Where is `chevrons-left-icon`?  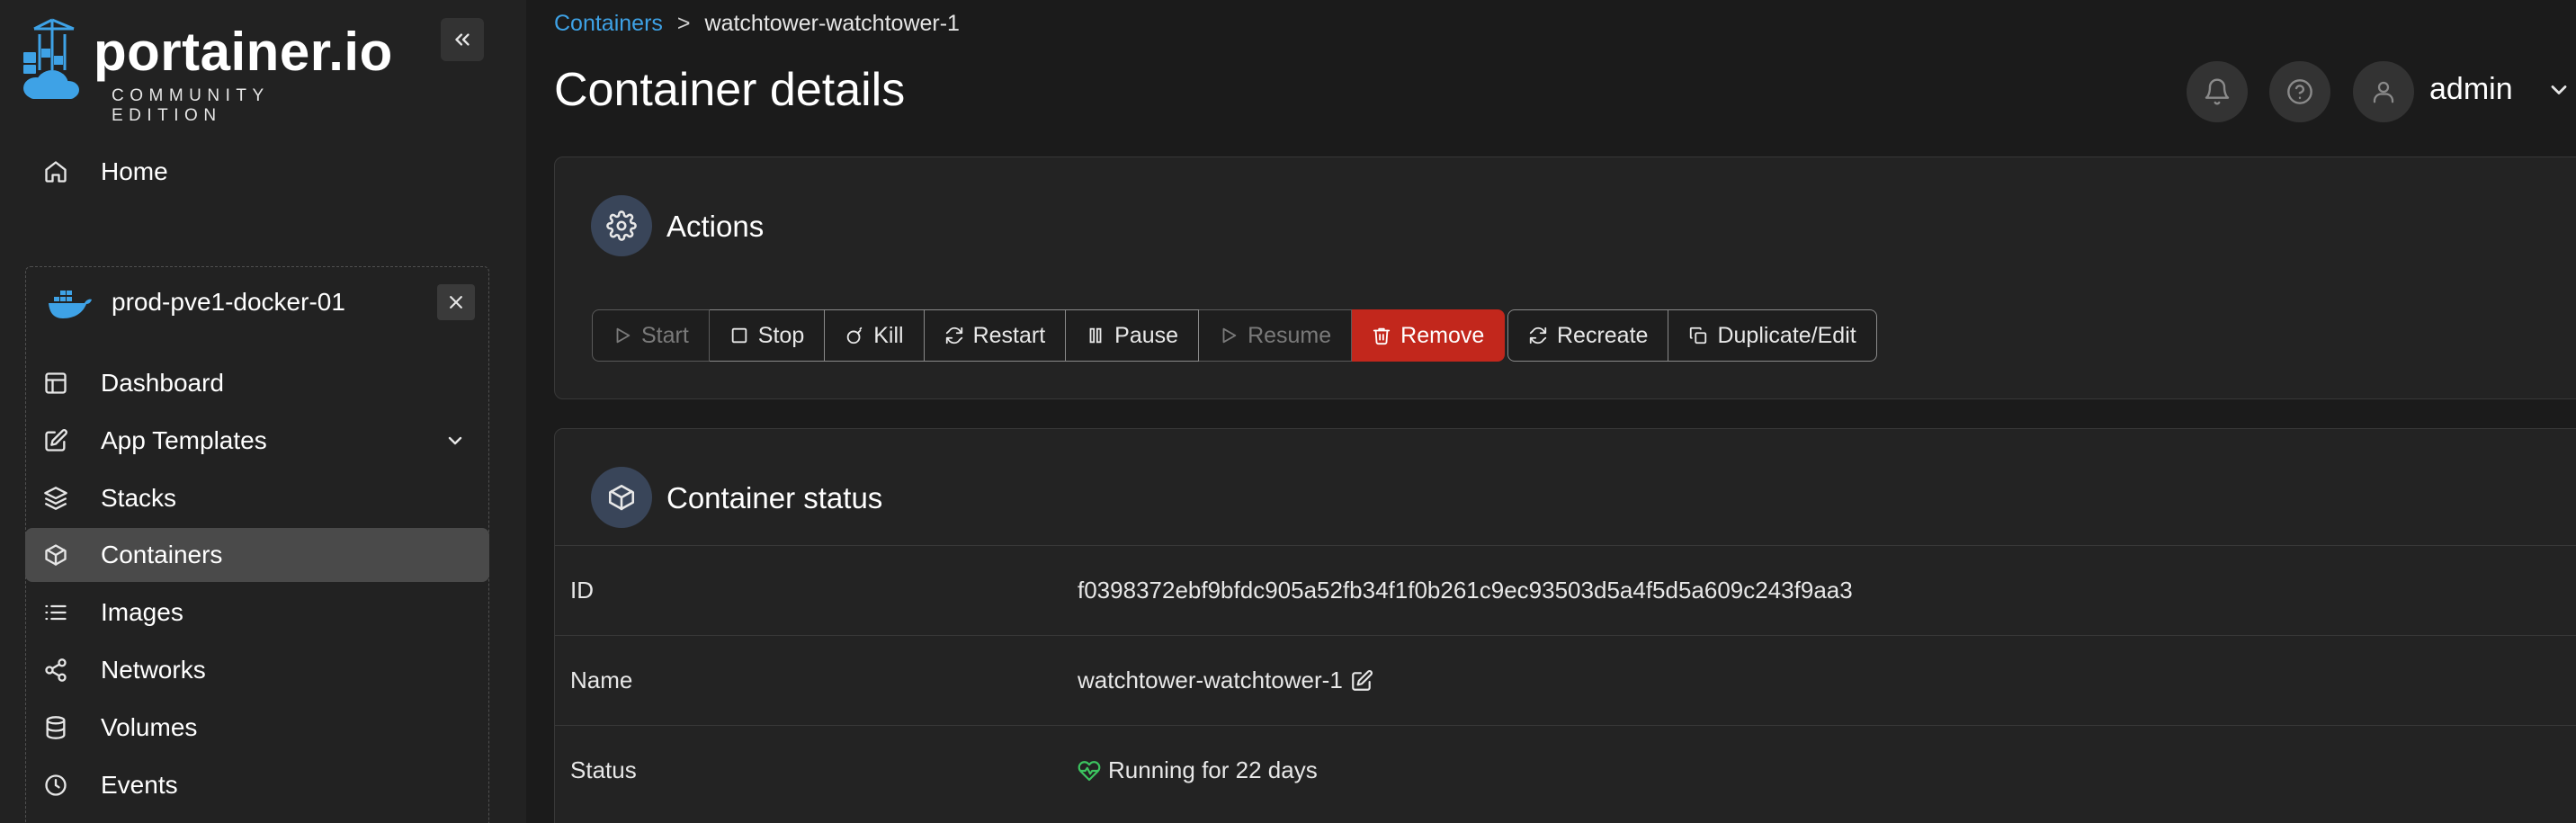
chevrons-left-icon is located at coordinates (462, 39).